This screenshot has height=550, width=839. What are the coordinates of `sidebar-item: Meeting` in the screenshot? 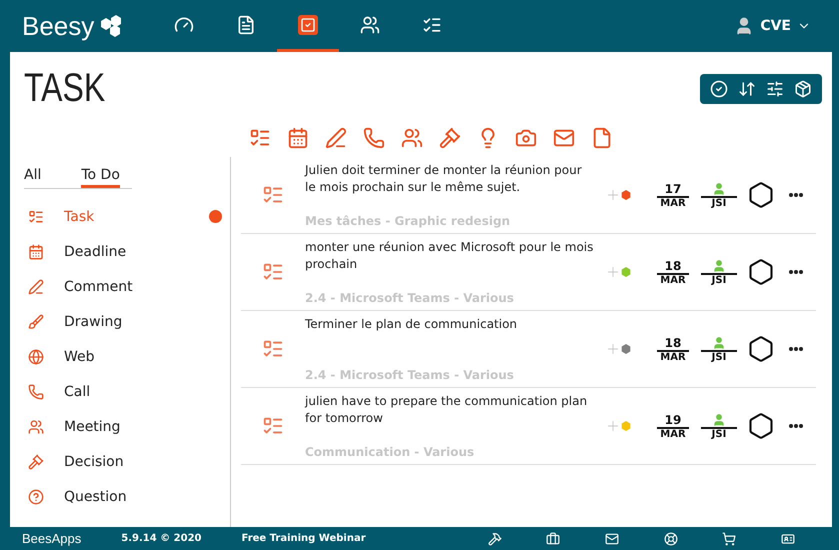 It's located at (123, 426).